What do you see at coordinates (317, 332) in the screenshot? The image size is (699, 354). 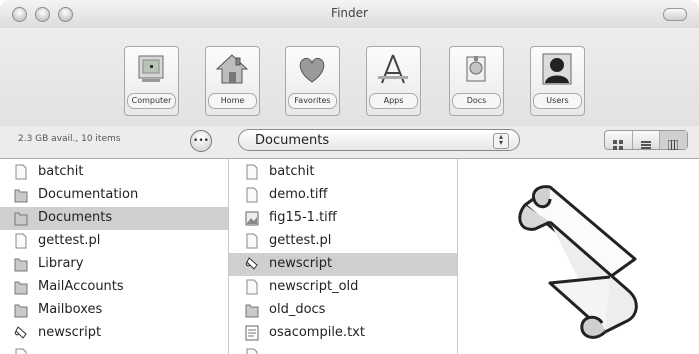 I see `list-item-label: osacompile.txt` at bounding box center [317, 332].